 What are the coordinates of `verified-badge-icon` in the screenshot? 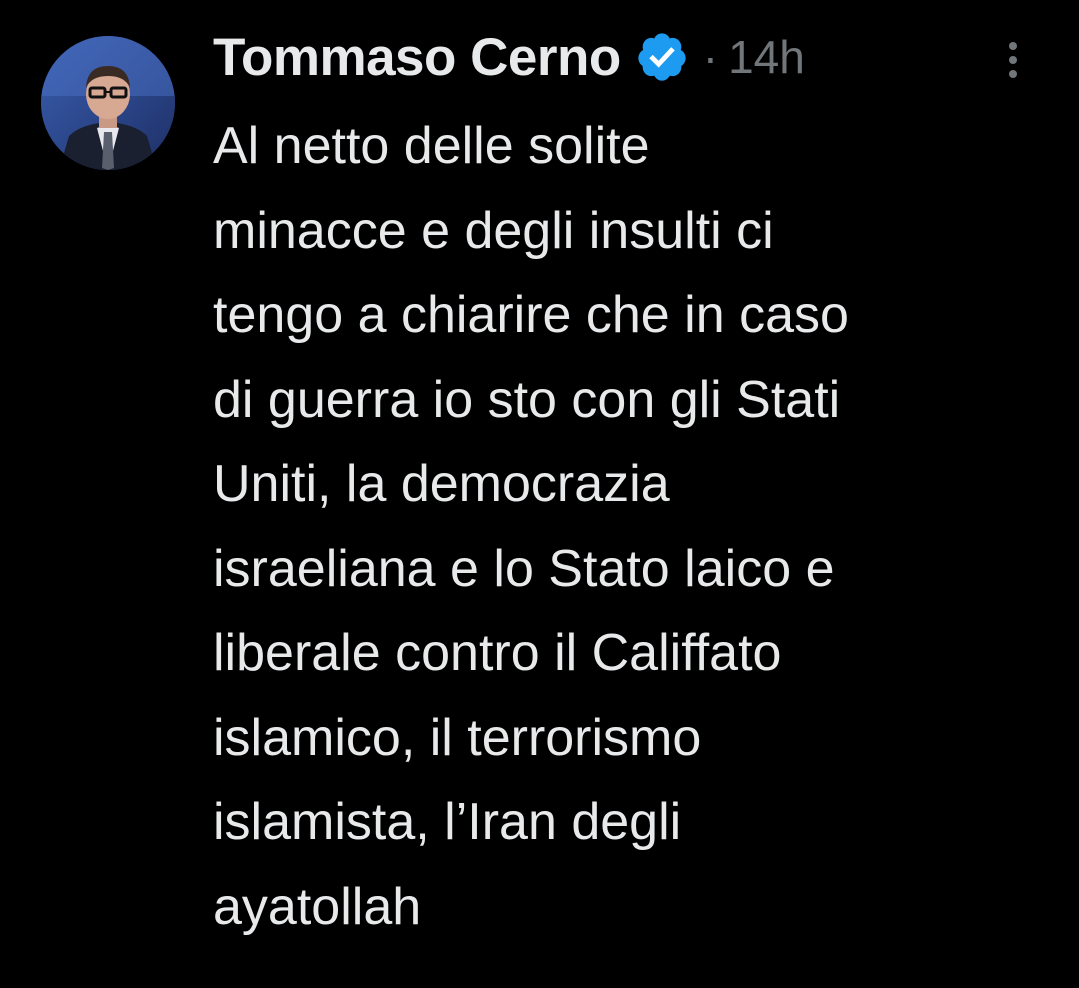 It's located at (662, 57).